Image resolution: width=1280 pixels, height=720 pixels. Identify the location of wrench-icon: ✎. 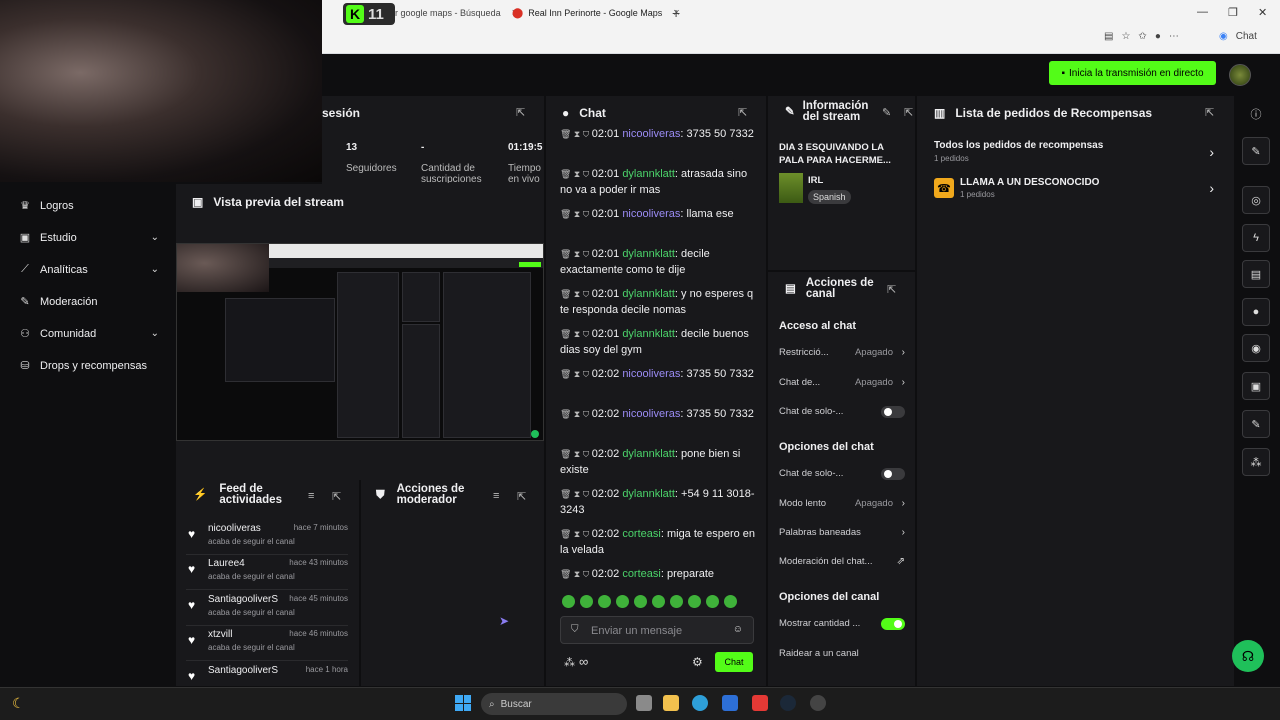
(1256, 424).